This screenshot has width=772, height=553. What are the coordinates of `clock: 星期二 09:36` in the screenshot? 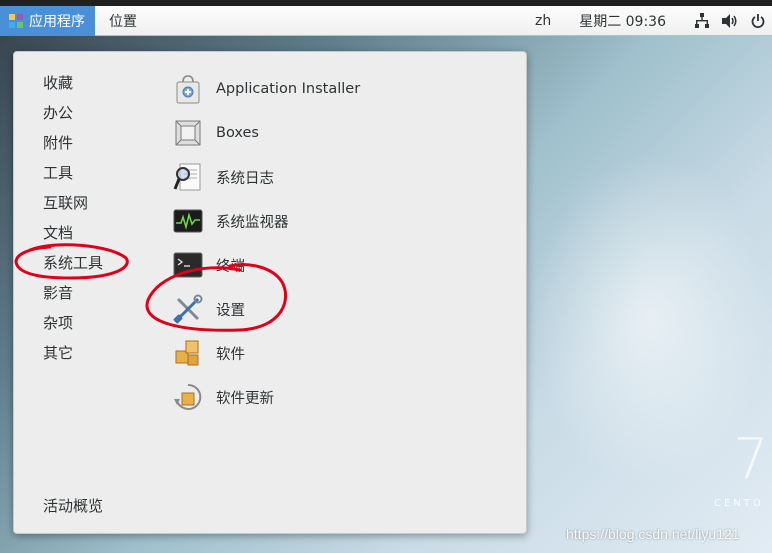 It's located at (624, 21).